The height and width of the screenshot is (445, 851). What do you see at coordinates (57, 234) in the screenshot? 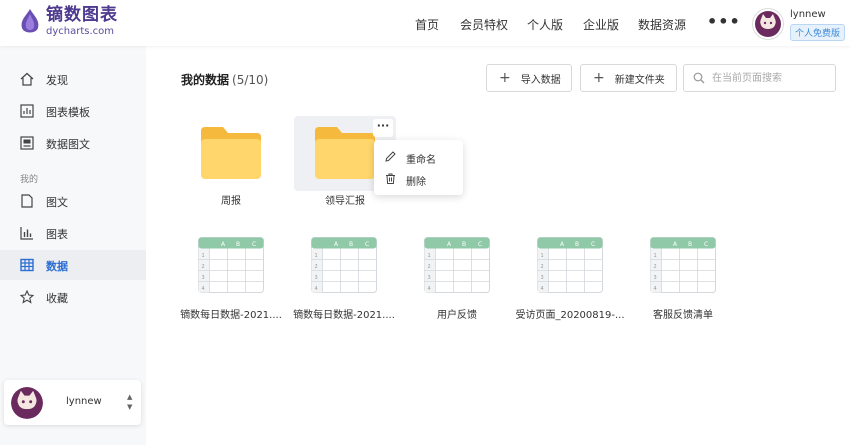
I see `sidebar-item-label: 图表` at bounding box center [57, 234].